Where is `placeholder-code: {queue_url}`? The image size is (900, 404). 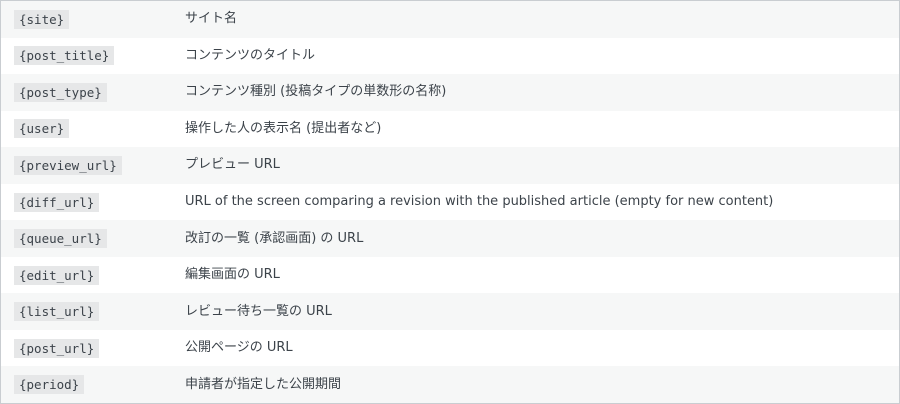
placeholder-code: {queue_url} is located at coordinates (60, 239).